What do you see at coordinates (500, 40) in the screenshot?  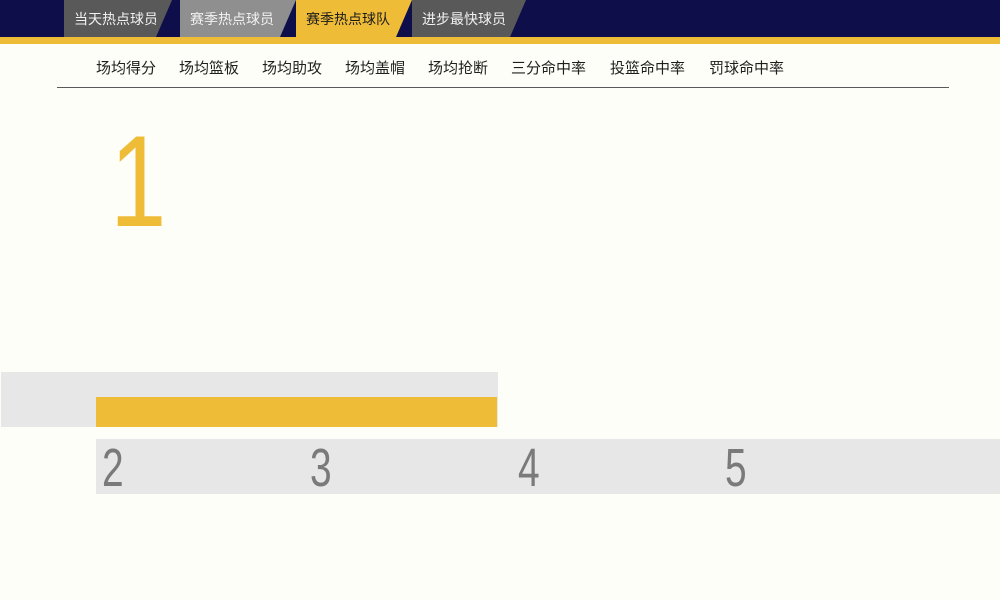 I see `accent-stripe` at bounding box center [500, 40].